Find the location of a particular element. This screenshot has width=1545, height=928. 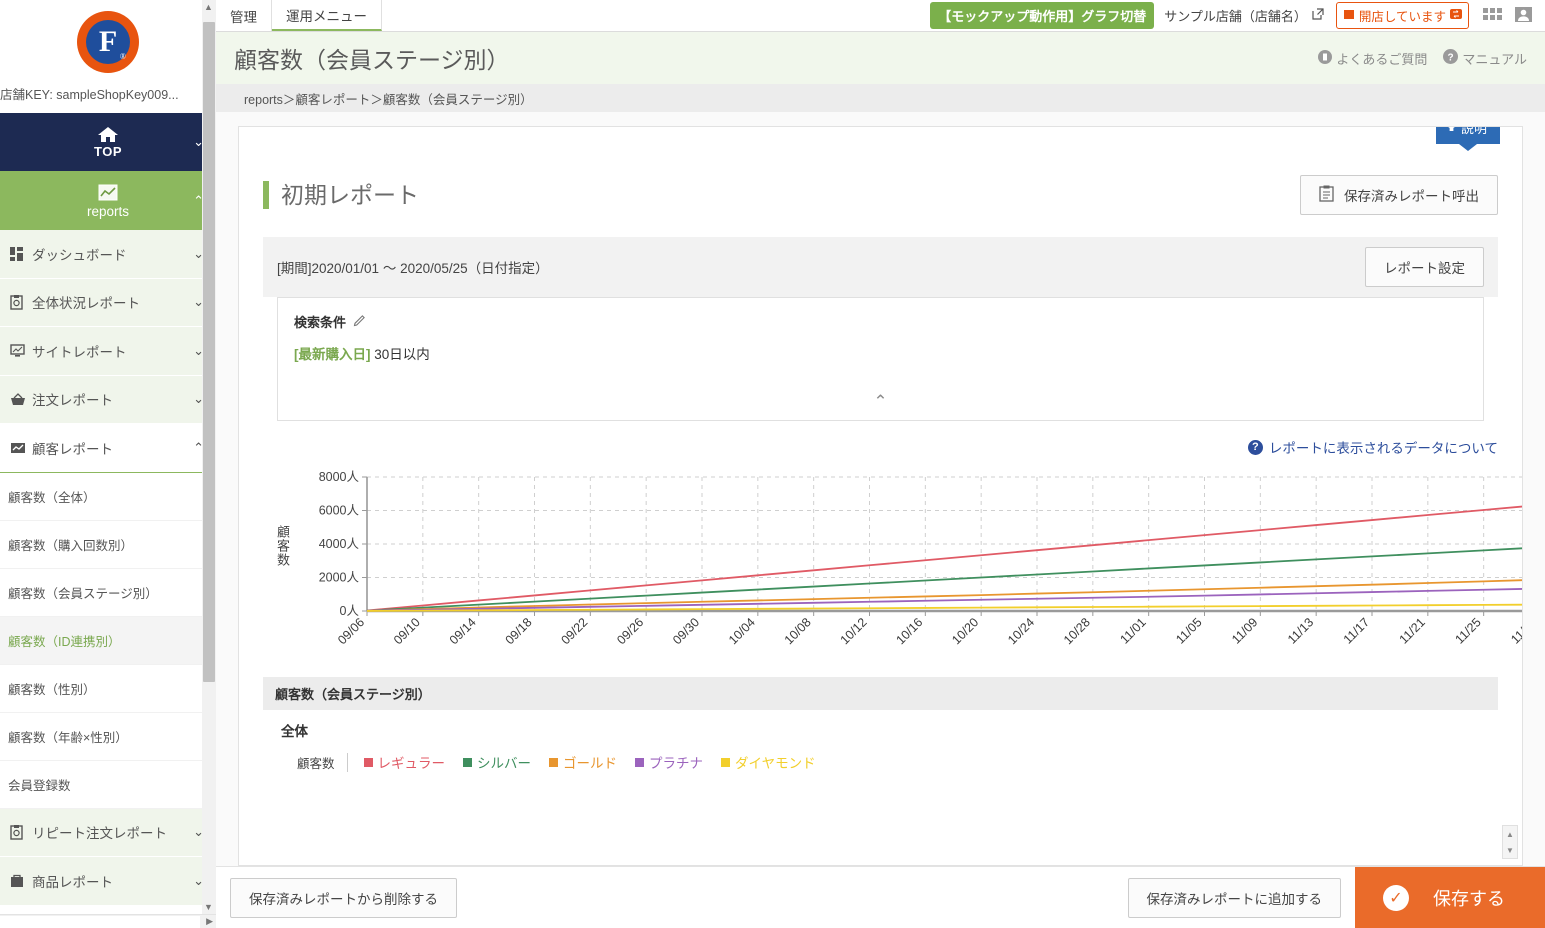

legend-item: ゴールド is located at coordinates (583, 762).